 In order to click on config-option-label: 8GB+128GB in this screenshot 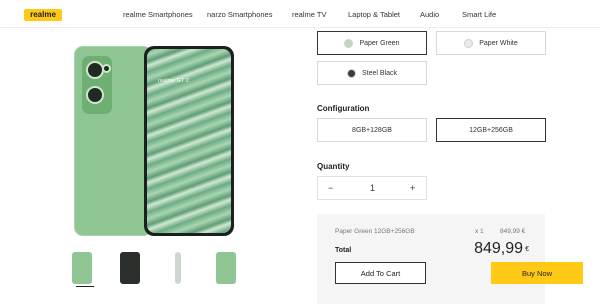, I will do `click(372, 130)`.